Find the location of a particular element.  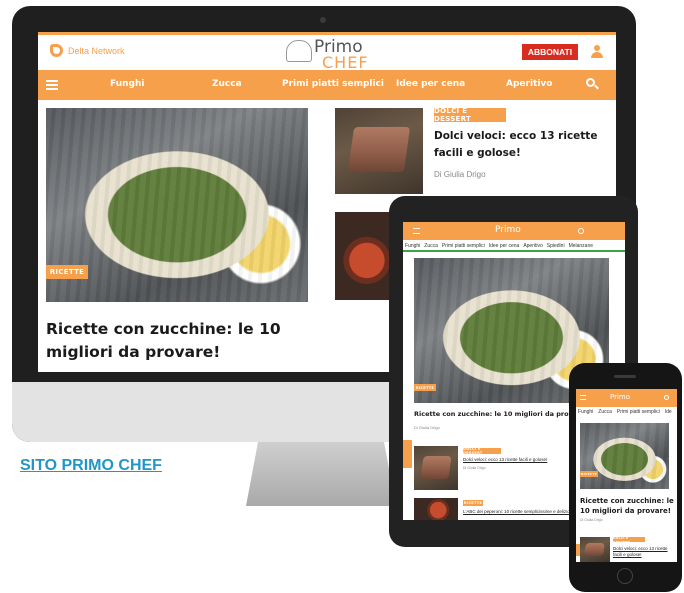

nav-item-idee: Idee per cena is located at coordinates (430, 84).